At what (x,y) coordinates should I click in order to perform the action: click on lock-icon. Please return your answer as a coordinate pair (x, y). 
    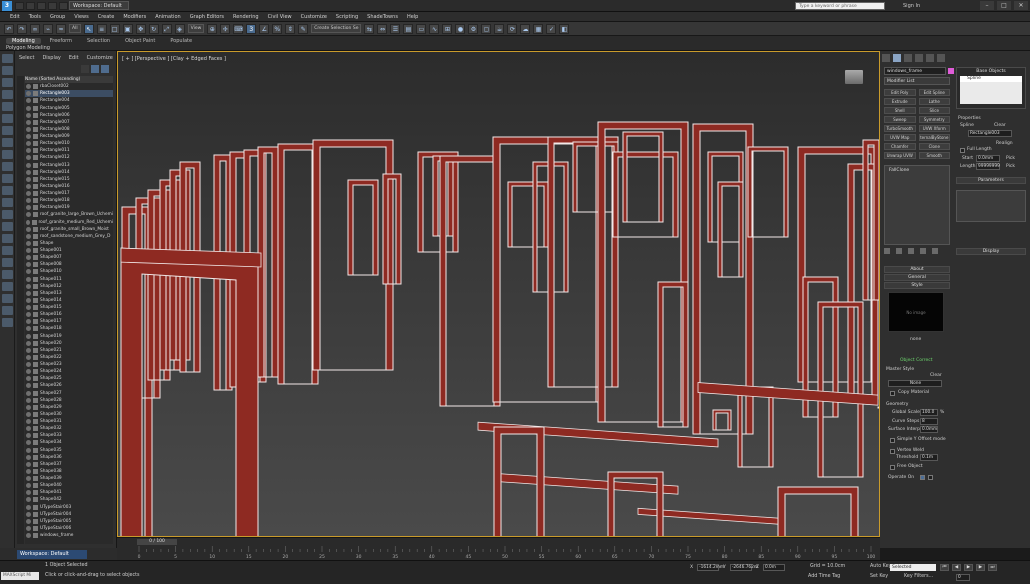
    Looking at the image, I should click on (7, 310).